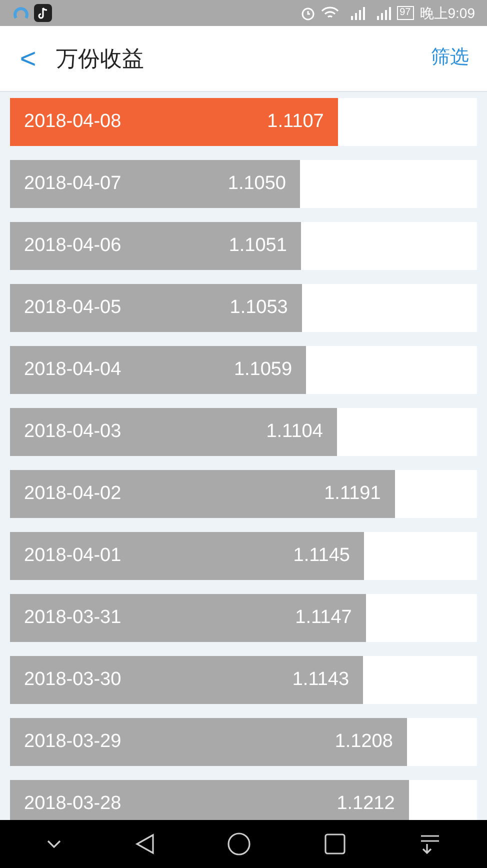 This screenshot has height=868, width=487. What do you see at coordinates (43, 13) in the screenshot?
I see `music-note-icon` at bounding box center [43, 13].